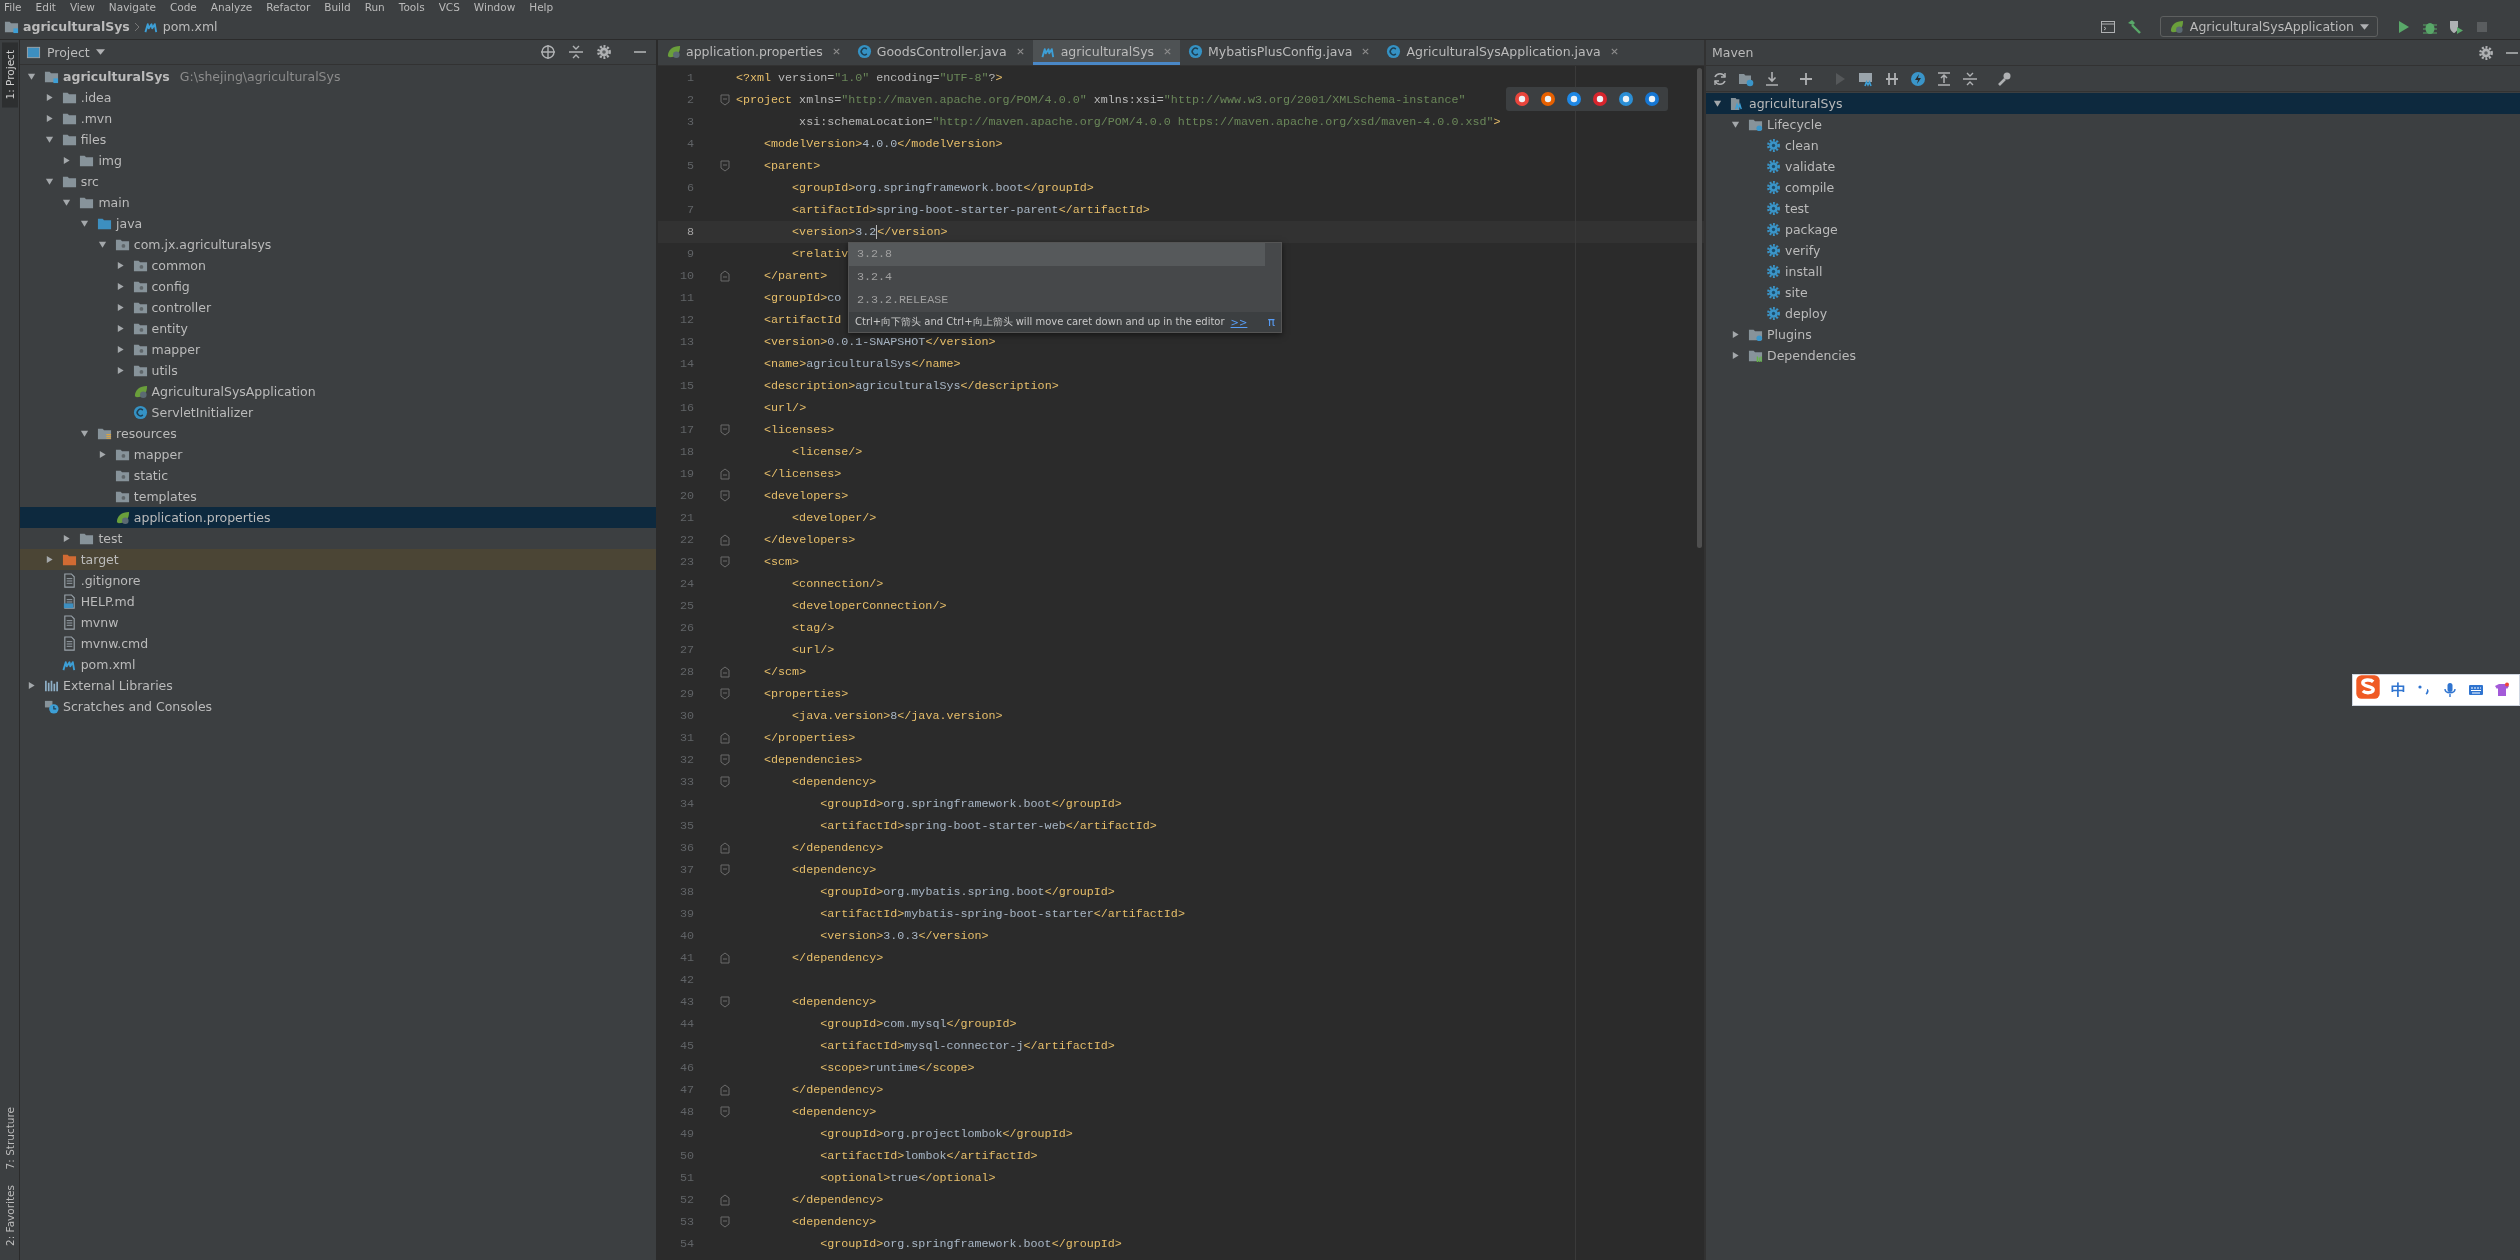 The height and width of the screenshot is (1260, 2520). What do you see at coordinates (338, 496) in the screenshot?
I see `tree-item: templates` at bounding box center [338, 496].